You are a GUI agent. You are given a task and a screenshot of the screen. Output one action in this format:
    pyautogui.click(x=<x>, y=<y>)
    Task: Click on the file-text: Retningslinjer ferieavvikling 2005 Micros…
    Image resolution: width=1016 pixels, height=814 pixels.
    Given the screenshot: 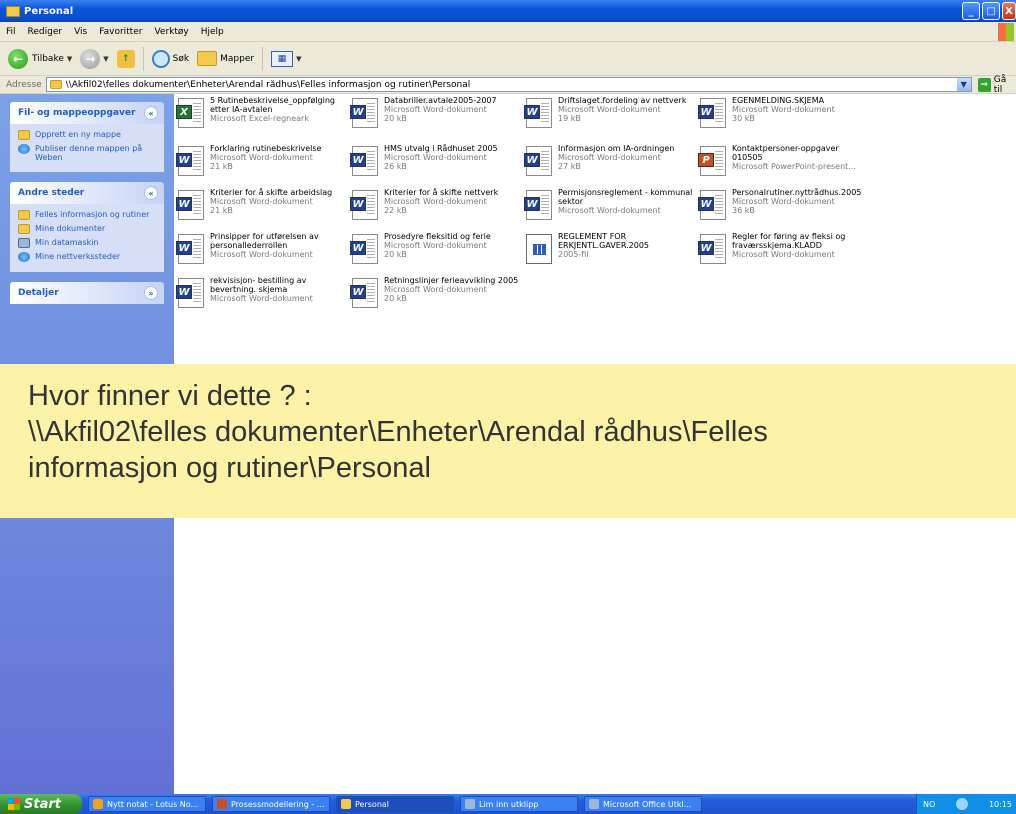 What is the action you would take?
    pyautogui.click(x=451, y=298)
    